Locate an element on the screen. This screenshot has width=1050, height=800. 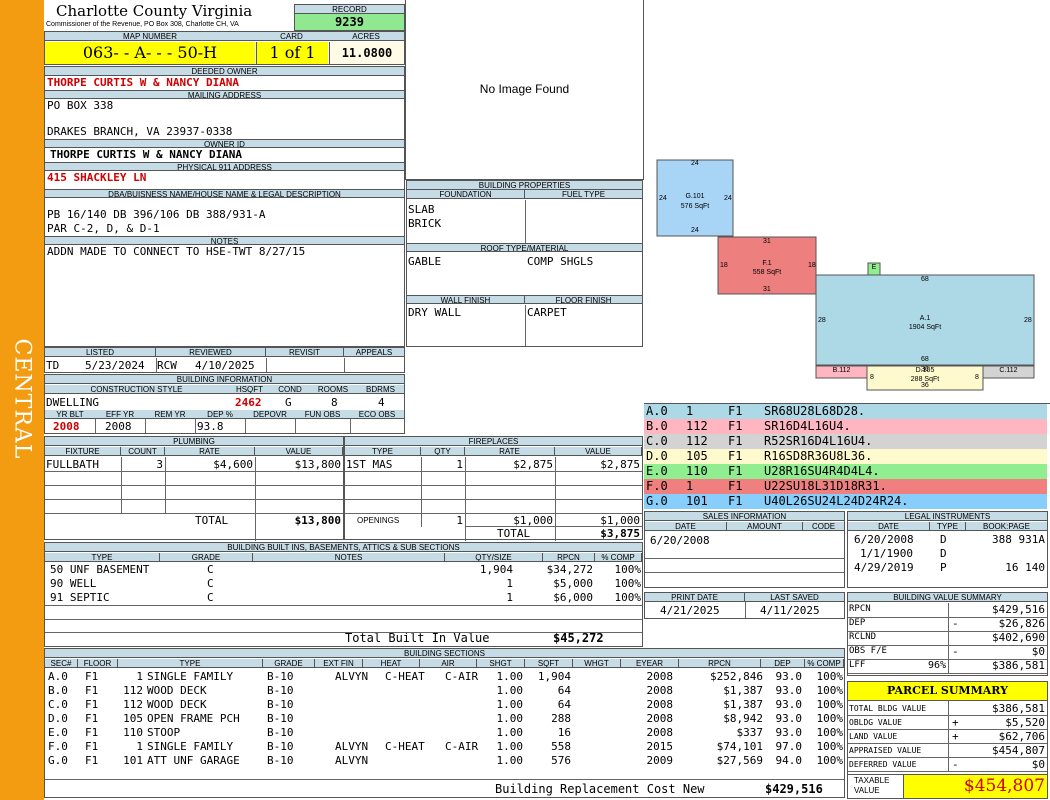
notes-label: NOTES is located at coordinates (224, 240).